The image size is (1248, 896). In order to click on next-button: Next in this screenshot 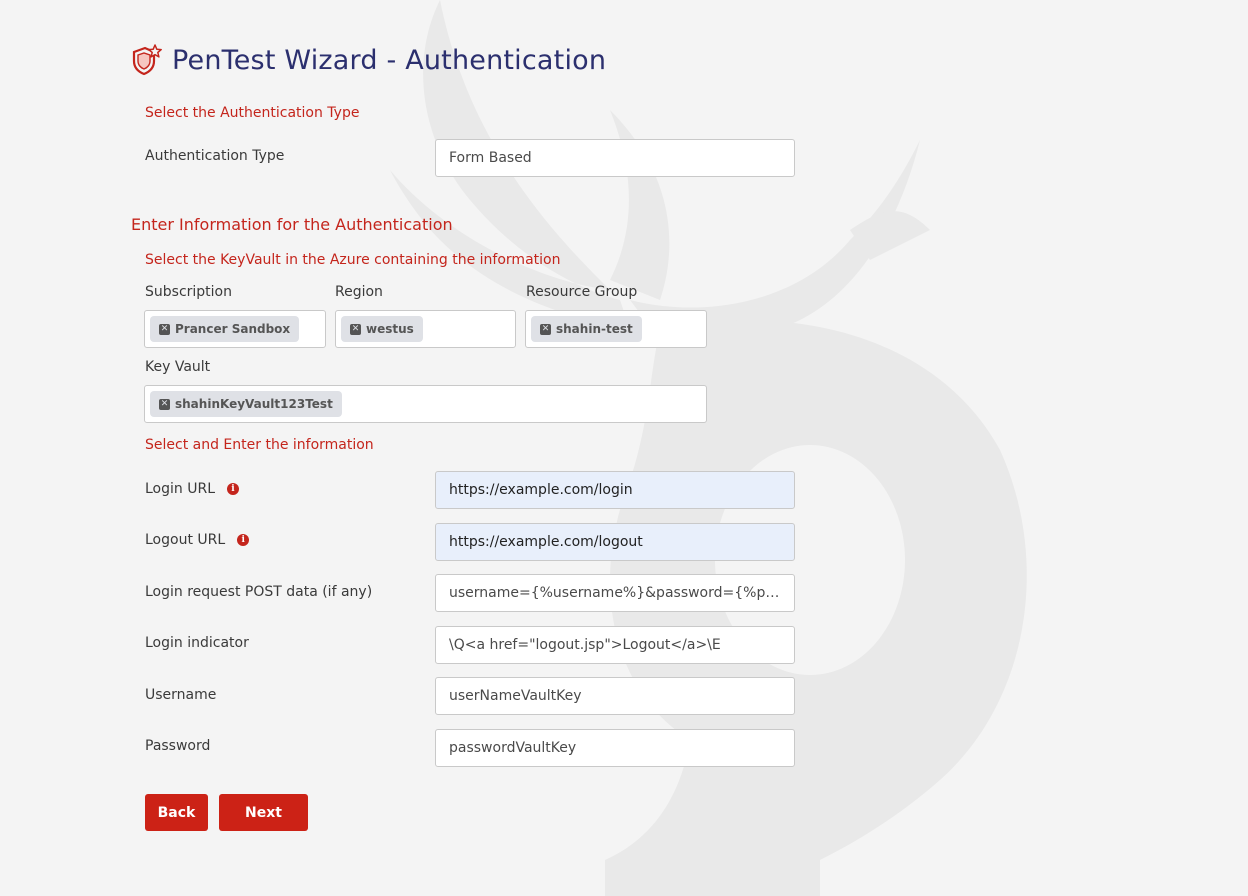, I will do `click(263, 812)`.